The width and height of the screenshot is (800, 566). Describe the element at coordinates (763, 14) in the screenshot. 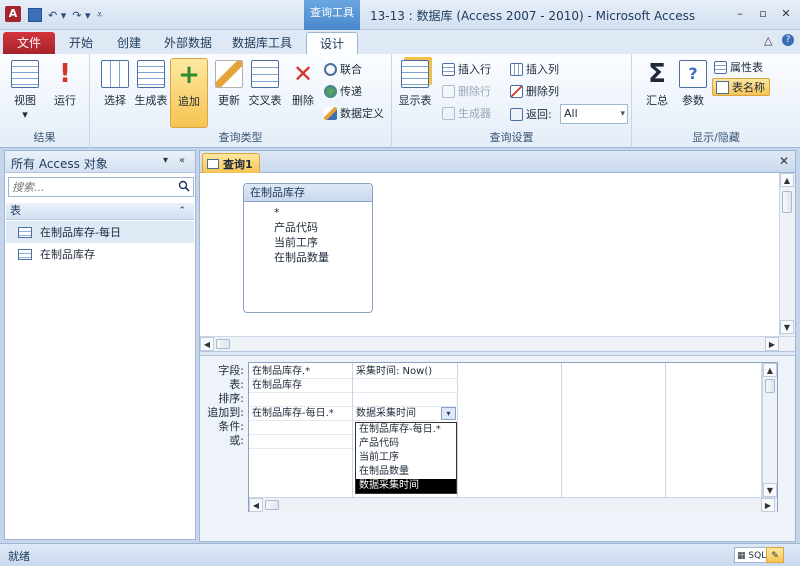

I see `restore-button: ▫` at that location.